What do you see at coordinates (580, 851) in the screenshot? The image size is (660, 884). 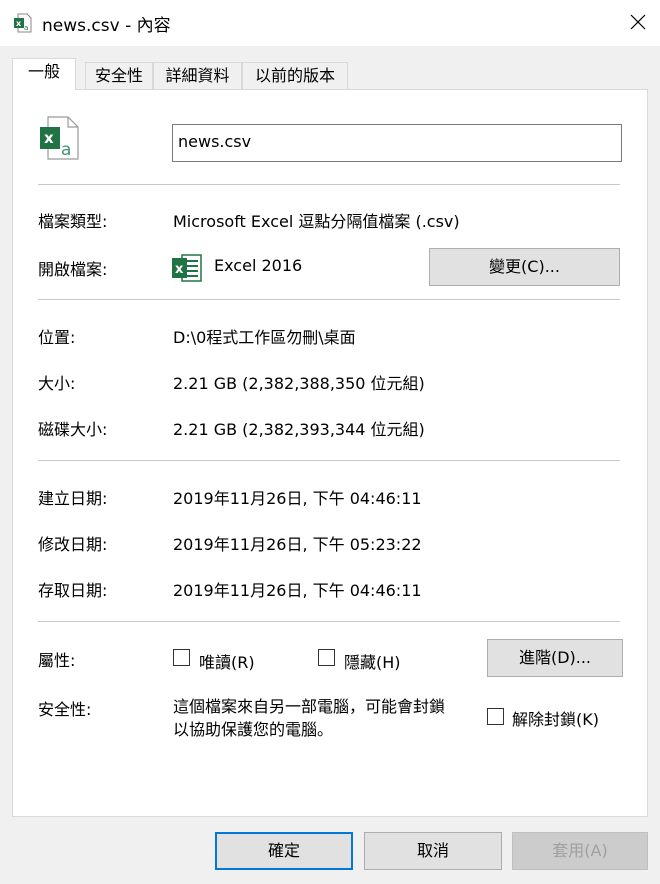 I see `apply-button: 套用(A)` at bounding box center [580, 851].